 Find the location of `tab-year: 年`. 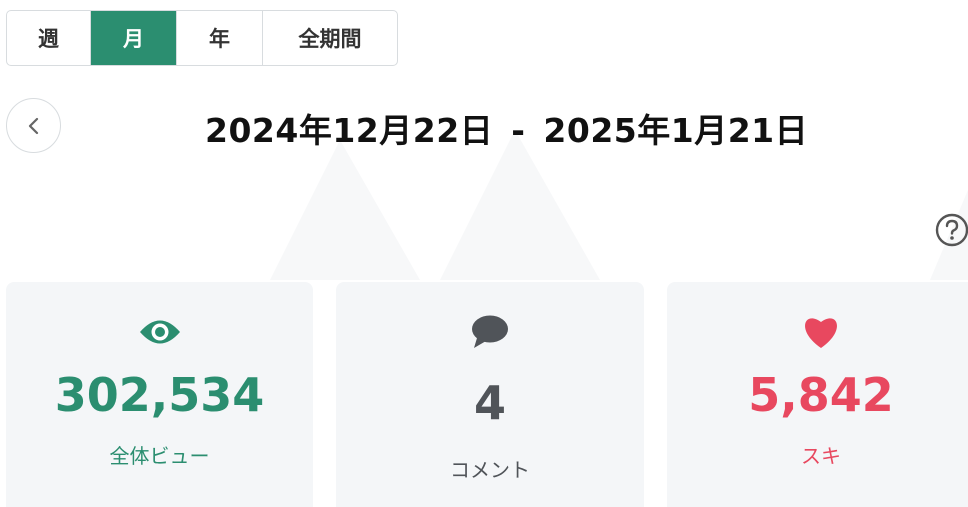

tab-year: 年 is located at coordinates (220, 38).